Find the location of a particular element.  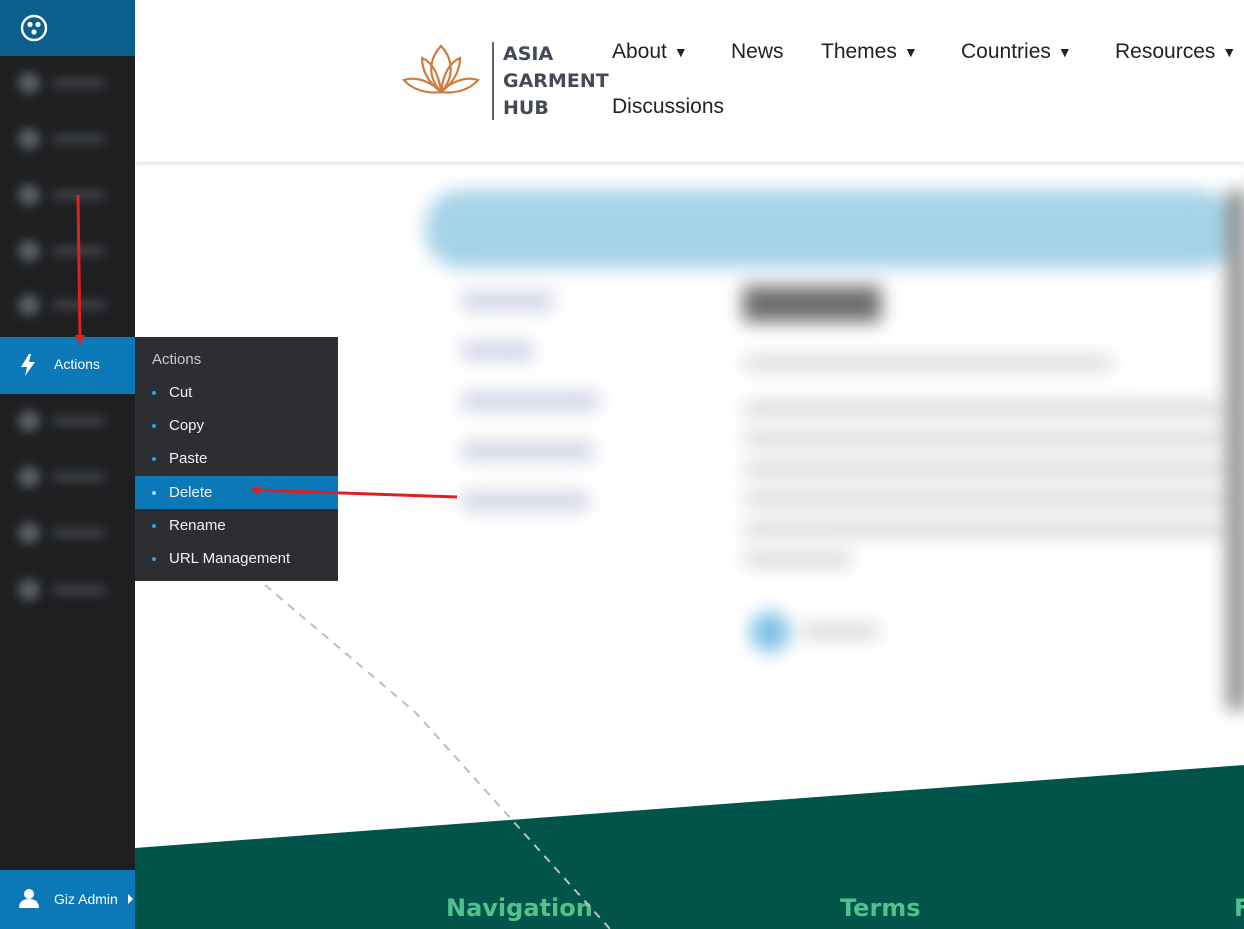

sidebar-item-actions: Actions is located at coordinates (72, 365).